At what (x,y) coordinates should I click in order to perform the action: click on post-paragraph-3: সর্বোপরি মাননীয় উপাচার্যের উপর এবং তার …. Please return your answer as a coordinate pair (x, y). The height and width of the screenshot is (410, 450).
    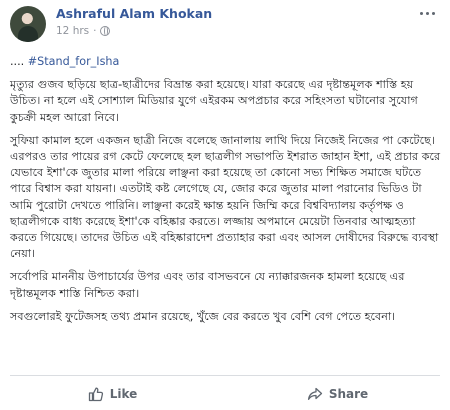
    Looking at the image, I should click on (207, 285).